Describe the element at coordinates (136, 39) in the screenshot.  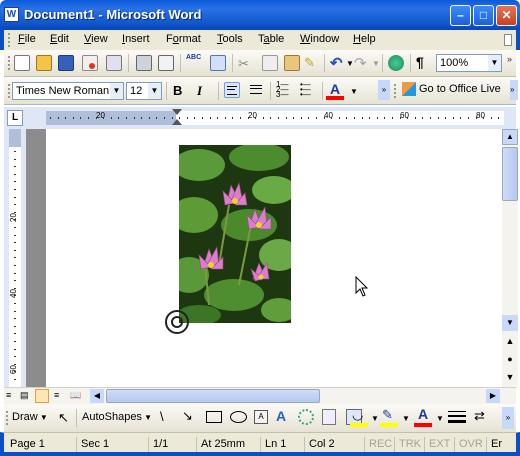
I see `menu-insert: Insert` at that location.